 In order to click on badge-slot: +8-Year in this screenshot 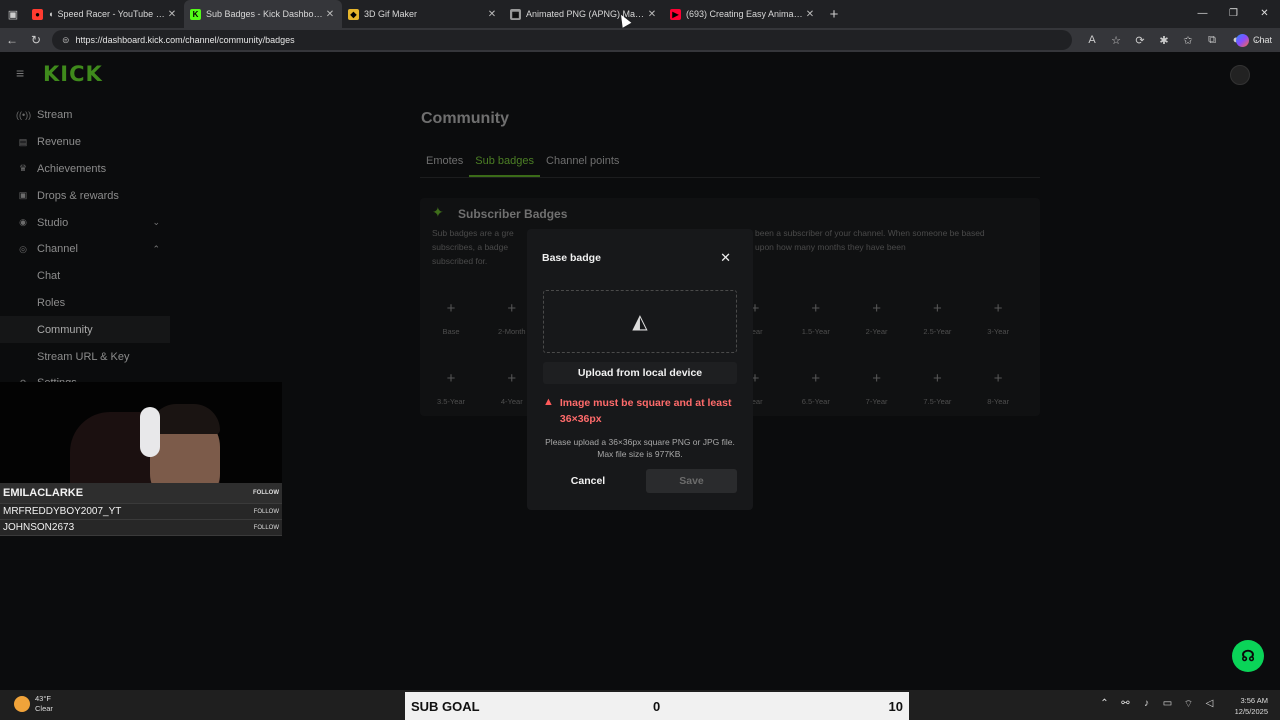, I will do `click(998, 388)`.